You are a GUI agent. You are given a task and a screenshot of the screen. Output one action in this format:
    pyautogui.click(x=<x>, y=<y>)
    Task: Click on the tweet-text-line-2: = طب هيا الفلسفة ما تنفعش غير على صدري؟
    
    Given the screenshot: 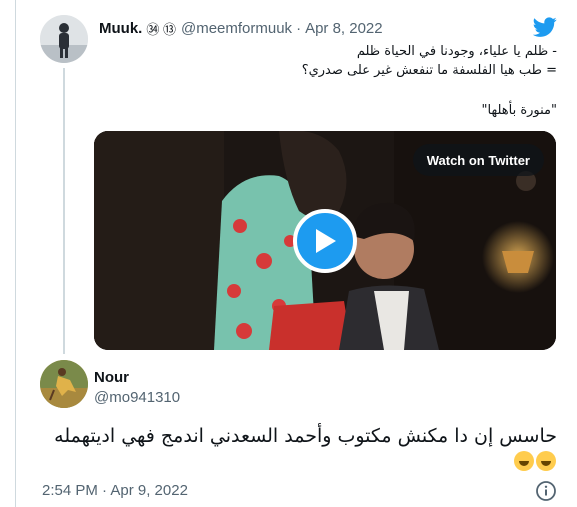 What is the action you would take?
    pyautogui.click(x=429, y=70)
    